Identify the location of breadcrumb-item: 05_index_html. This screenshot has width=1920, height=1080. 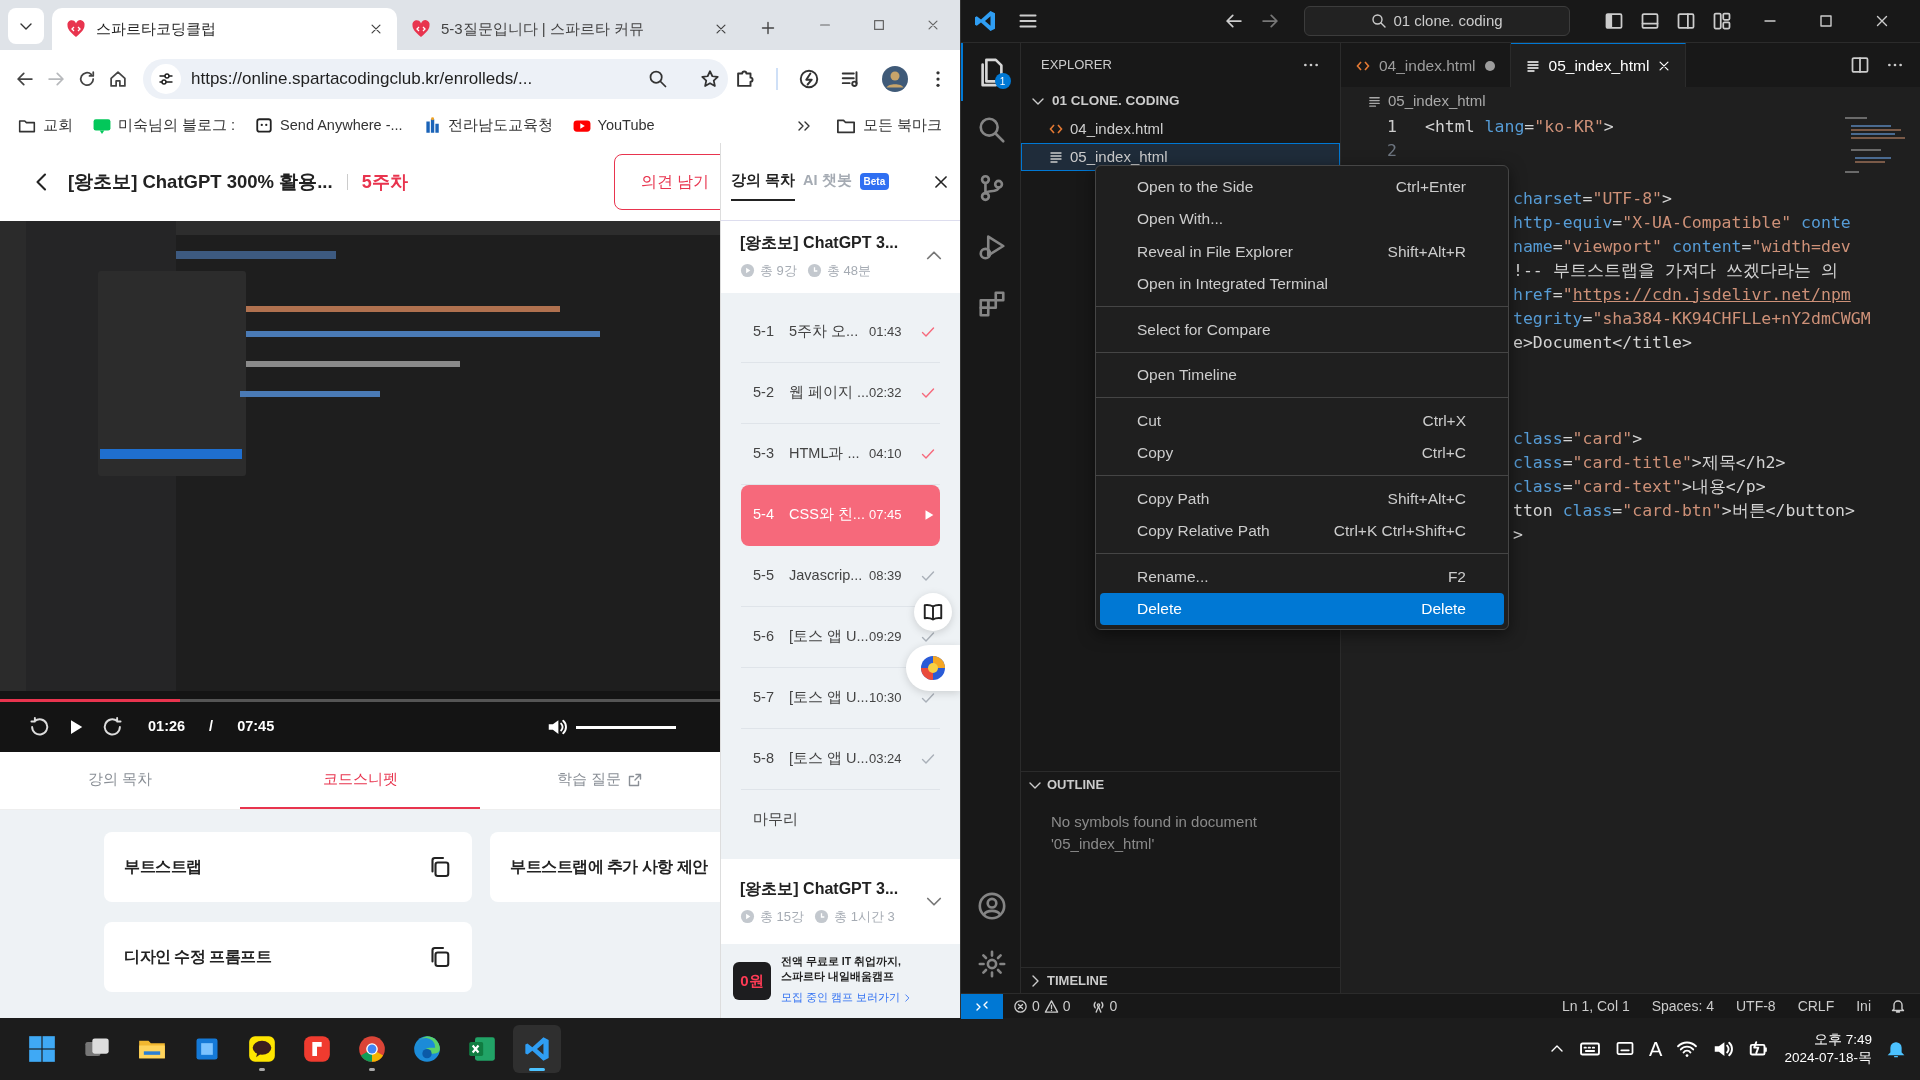
(1630, 101).